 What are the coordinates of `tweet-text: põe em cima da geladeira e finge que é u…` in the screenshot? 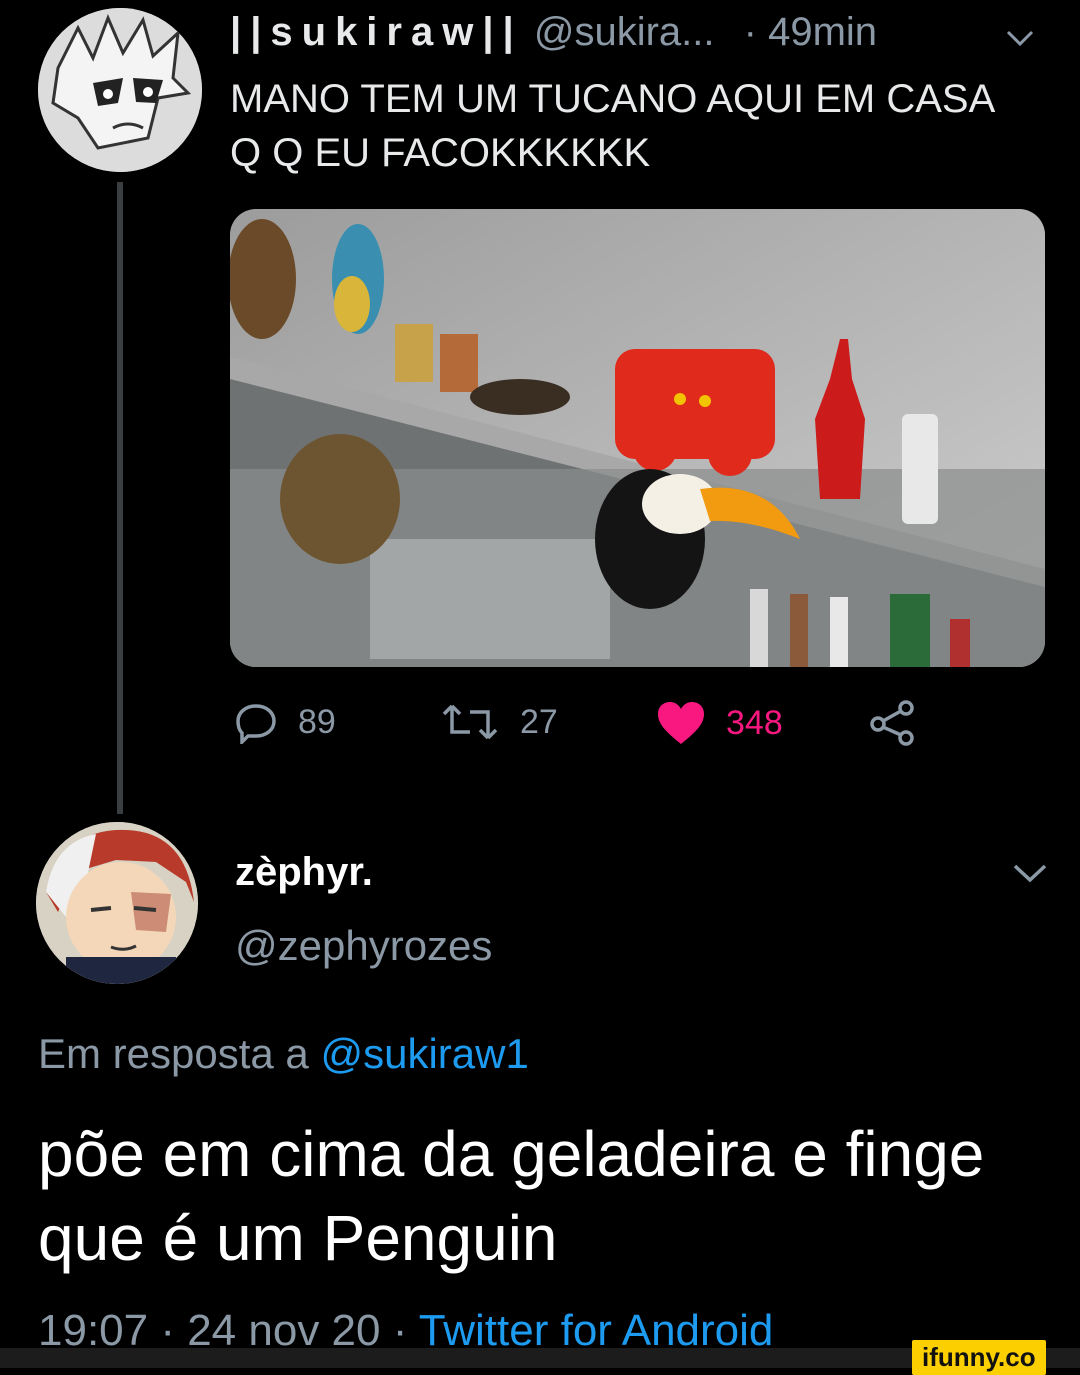 It's located at (511, 1196).